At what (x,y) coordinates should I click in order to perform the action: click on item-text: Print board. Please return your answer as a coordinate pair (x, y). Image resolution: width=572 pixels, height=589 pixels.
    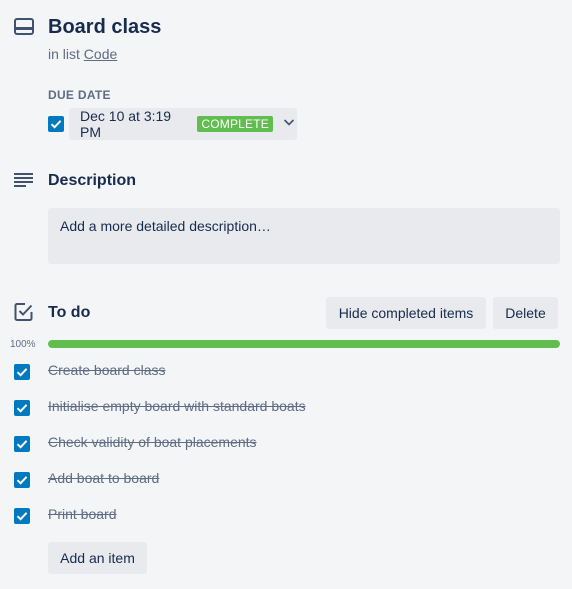
    Looking at the image, I should click on (82, 514).